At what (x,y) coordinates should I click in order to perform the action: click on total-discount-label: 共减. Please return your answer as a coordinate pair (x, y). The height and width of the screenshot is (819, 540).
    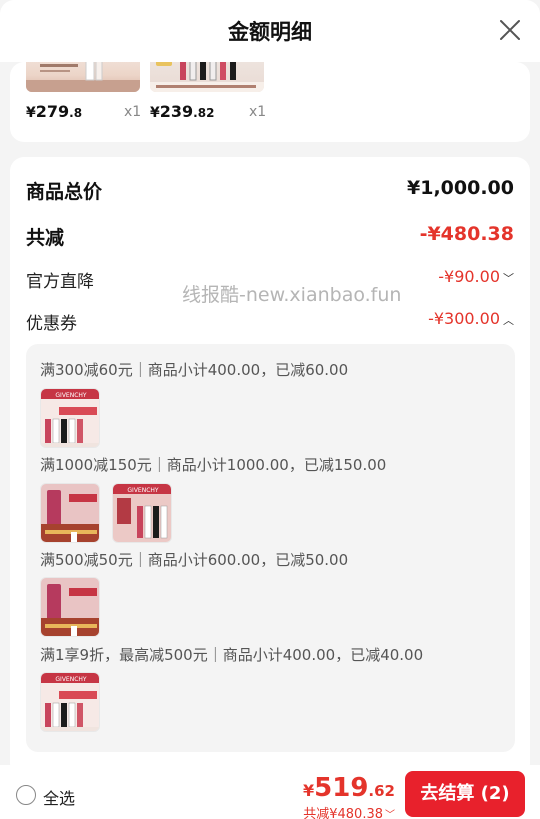
    Looking at the image, I should click on (45, 238).